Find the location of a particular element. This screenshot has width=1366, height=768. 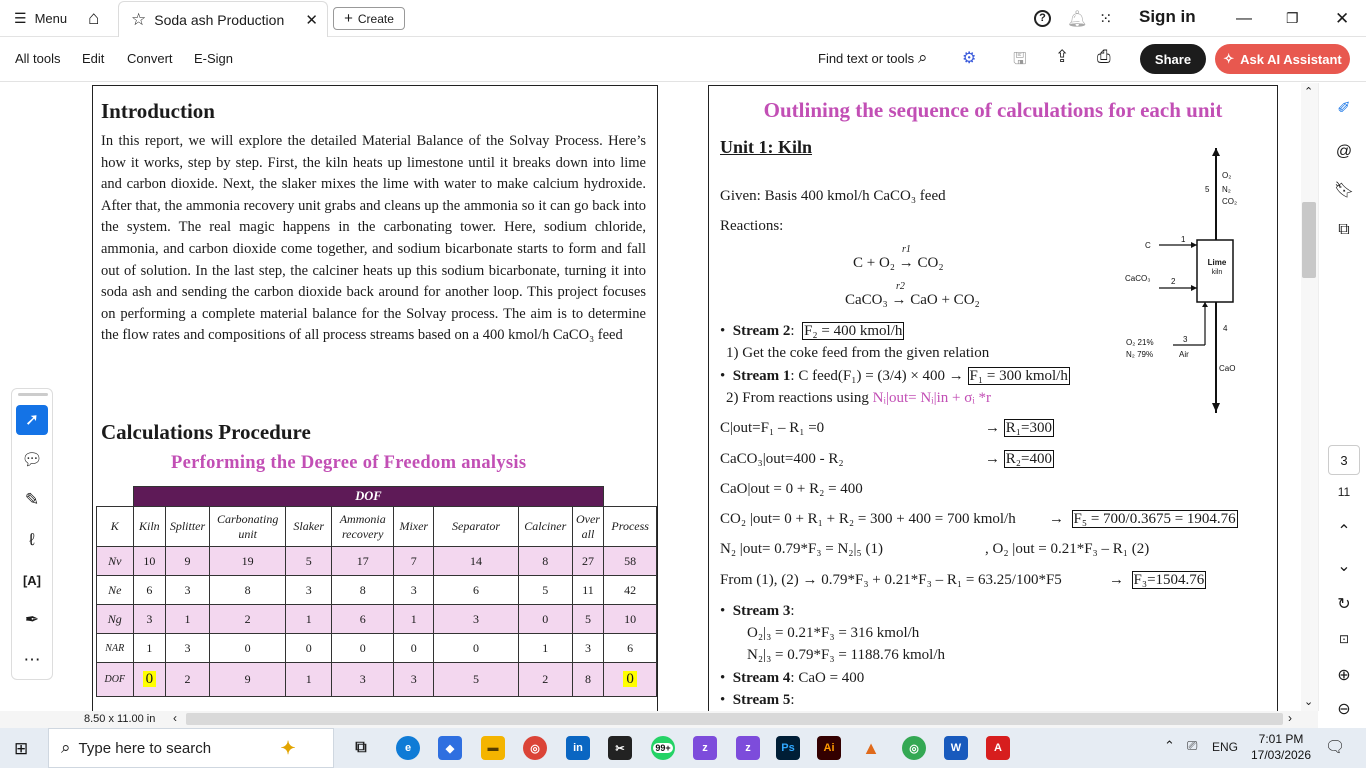

menu-convert: Convert is located at coordinates (150, 58).